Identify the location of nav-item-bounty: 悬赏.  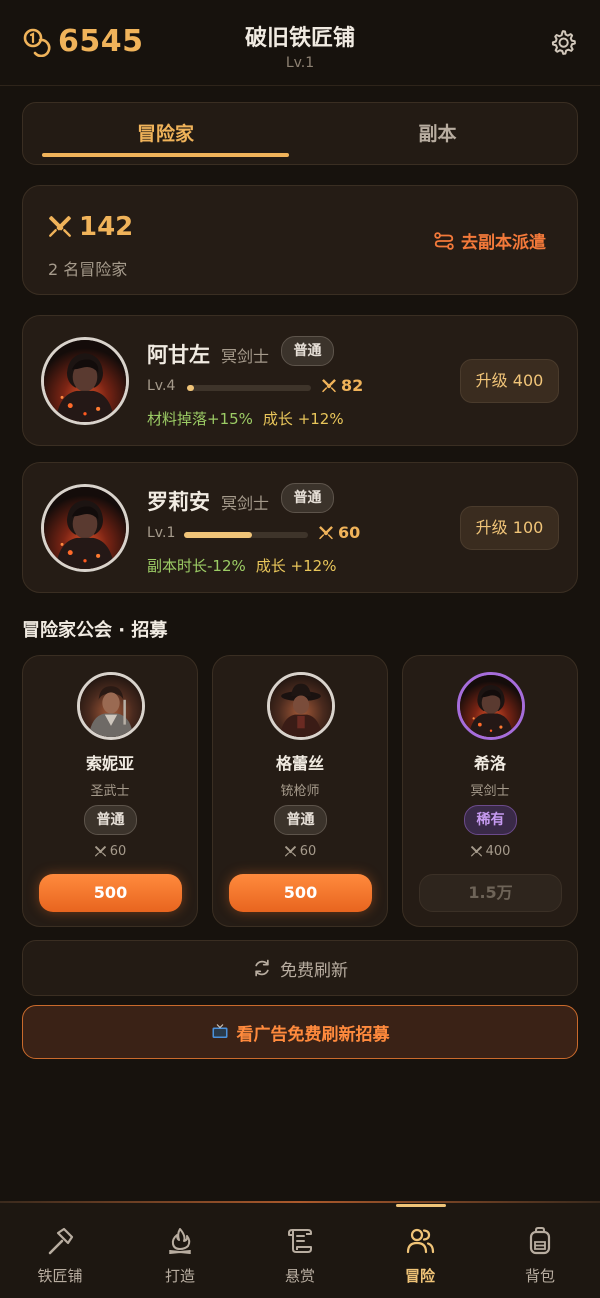
(300, 1250).